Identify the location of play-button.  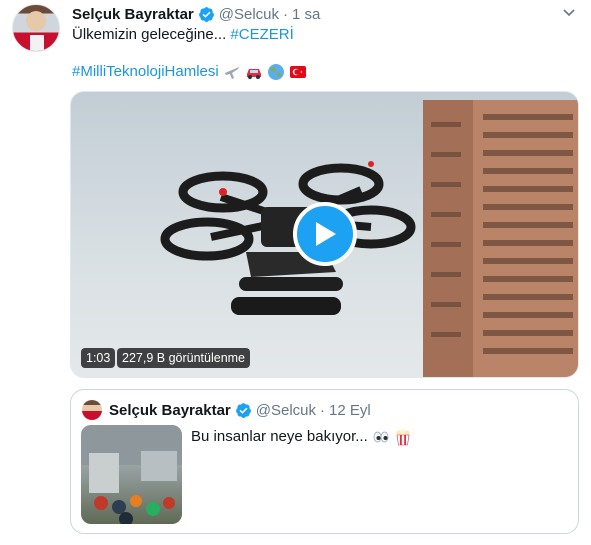
(325, 234).